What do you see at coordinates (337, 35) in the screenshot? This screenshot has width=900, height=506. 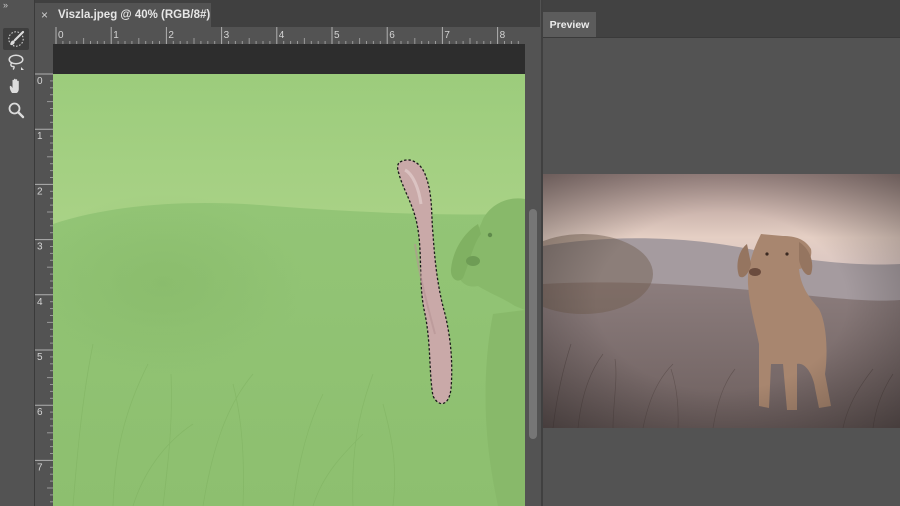 I see `h-ruler-label: 5` at bounding box center [337, 35].